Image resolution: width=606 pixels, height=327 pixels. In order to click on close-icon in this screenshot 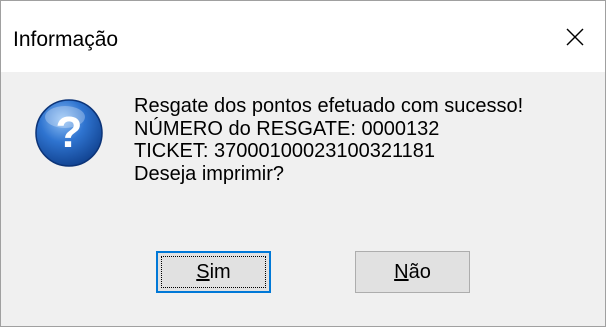, I will do `click(575, 37)`.